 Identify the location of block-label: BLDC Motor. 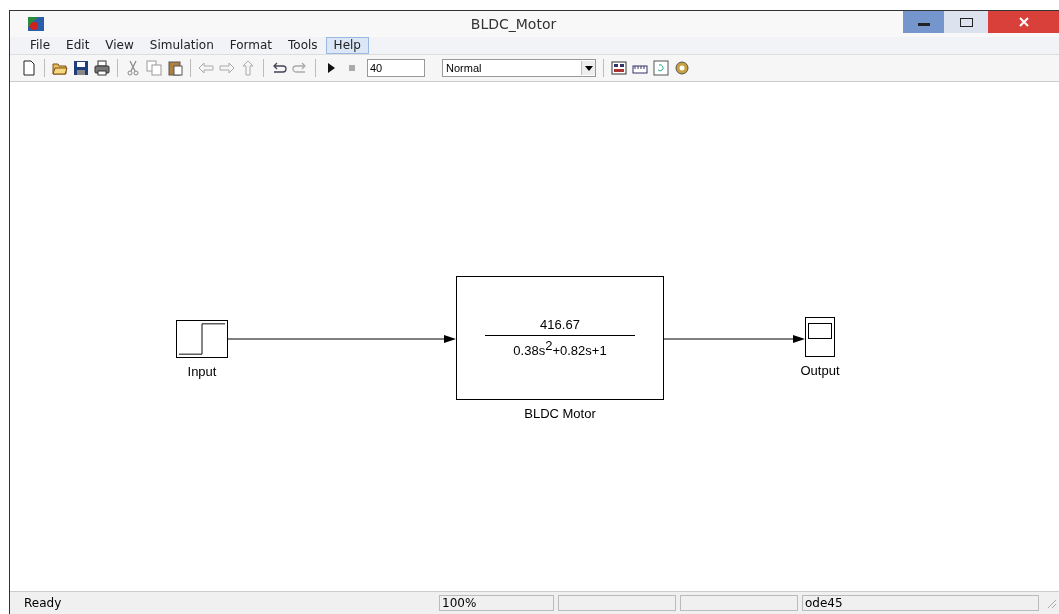
(560, 413).